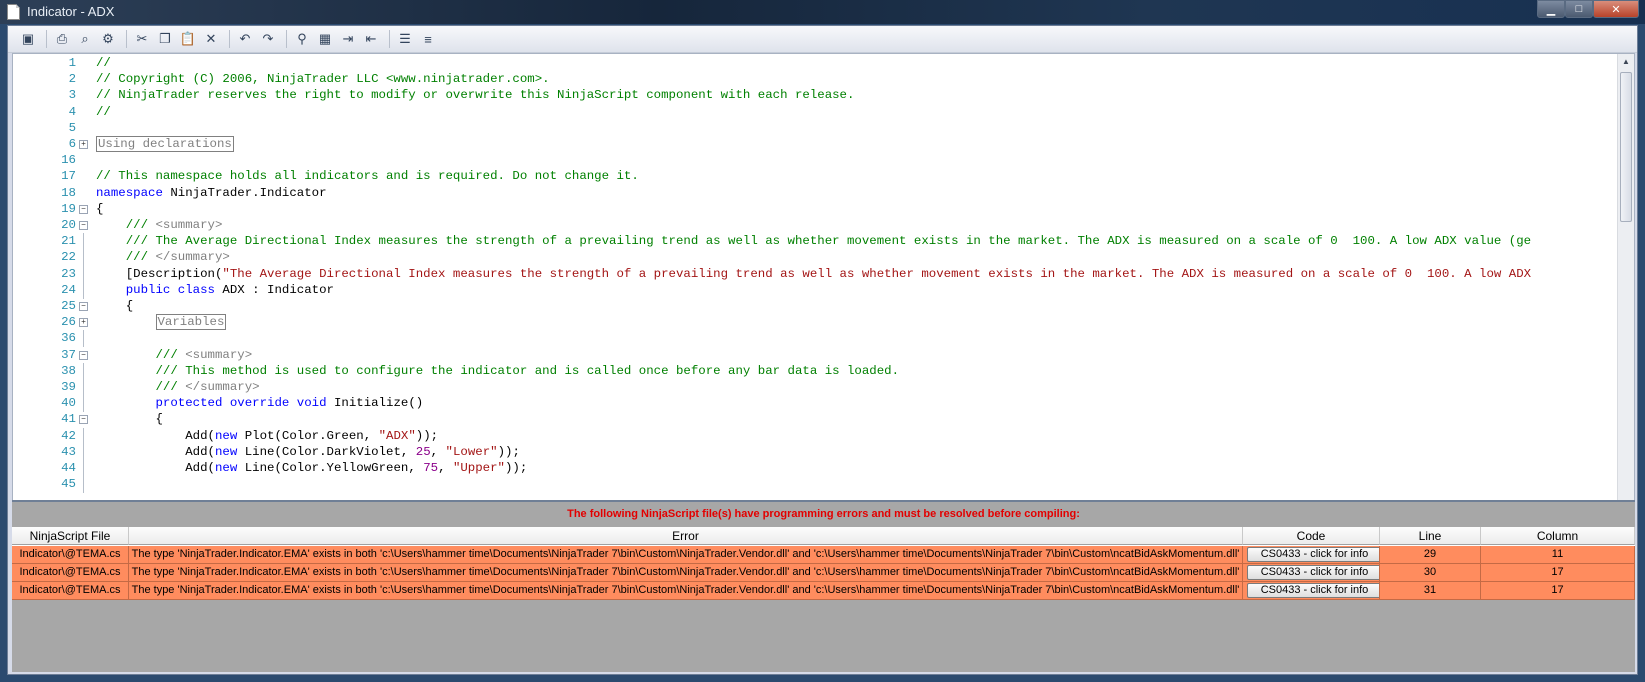 The width and height of the screenshot is (1645, 682). What do you see at coordinates (70, 536) in the screenshot?
I see `column-header: NinjaScript File` at bounding box center [70, 536].